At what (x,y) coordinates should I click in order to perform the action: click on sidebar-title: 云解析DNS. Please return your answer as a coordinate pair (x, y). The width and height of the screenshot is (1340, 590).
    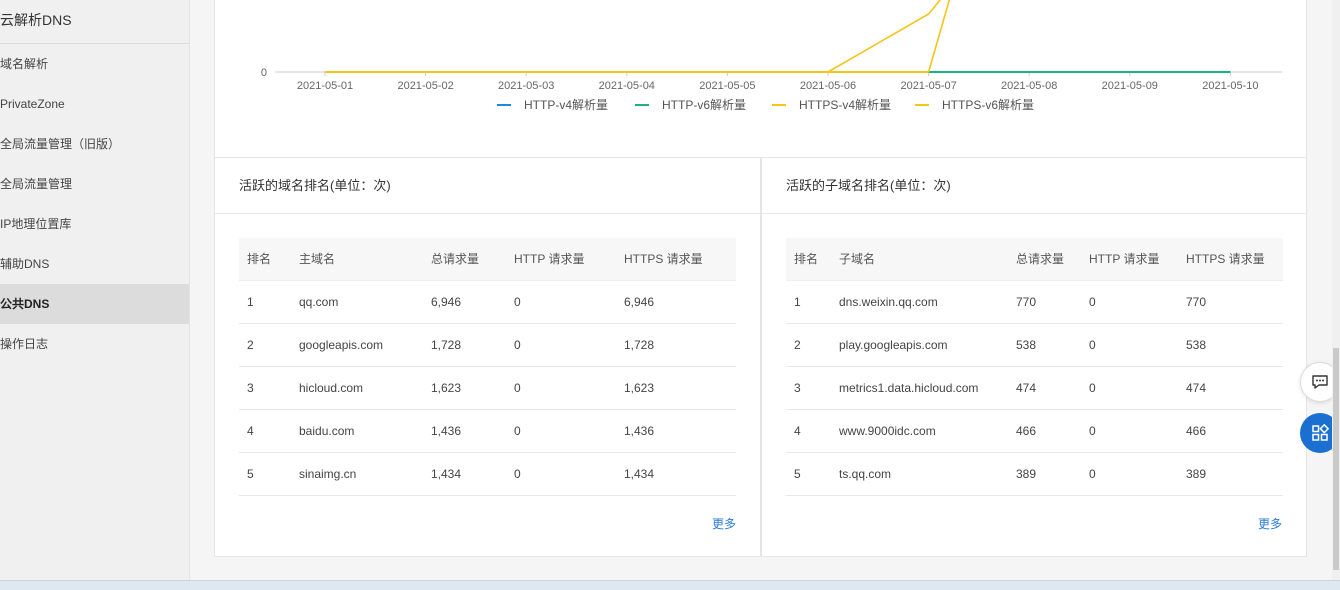
    Looking at the image, I should click on (94, 22).